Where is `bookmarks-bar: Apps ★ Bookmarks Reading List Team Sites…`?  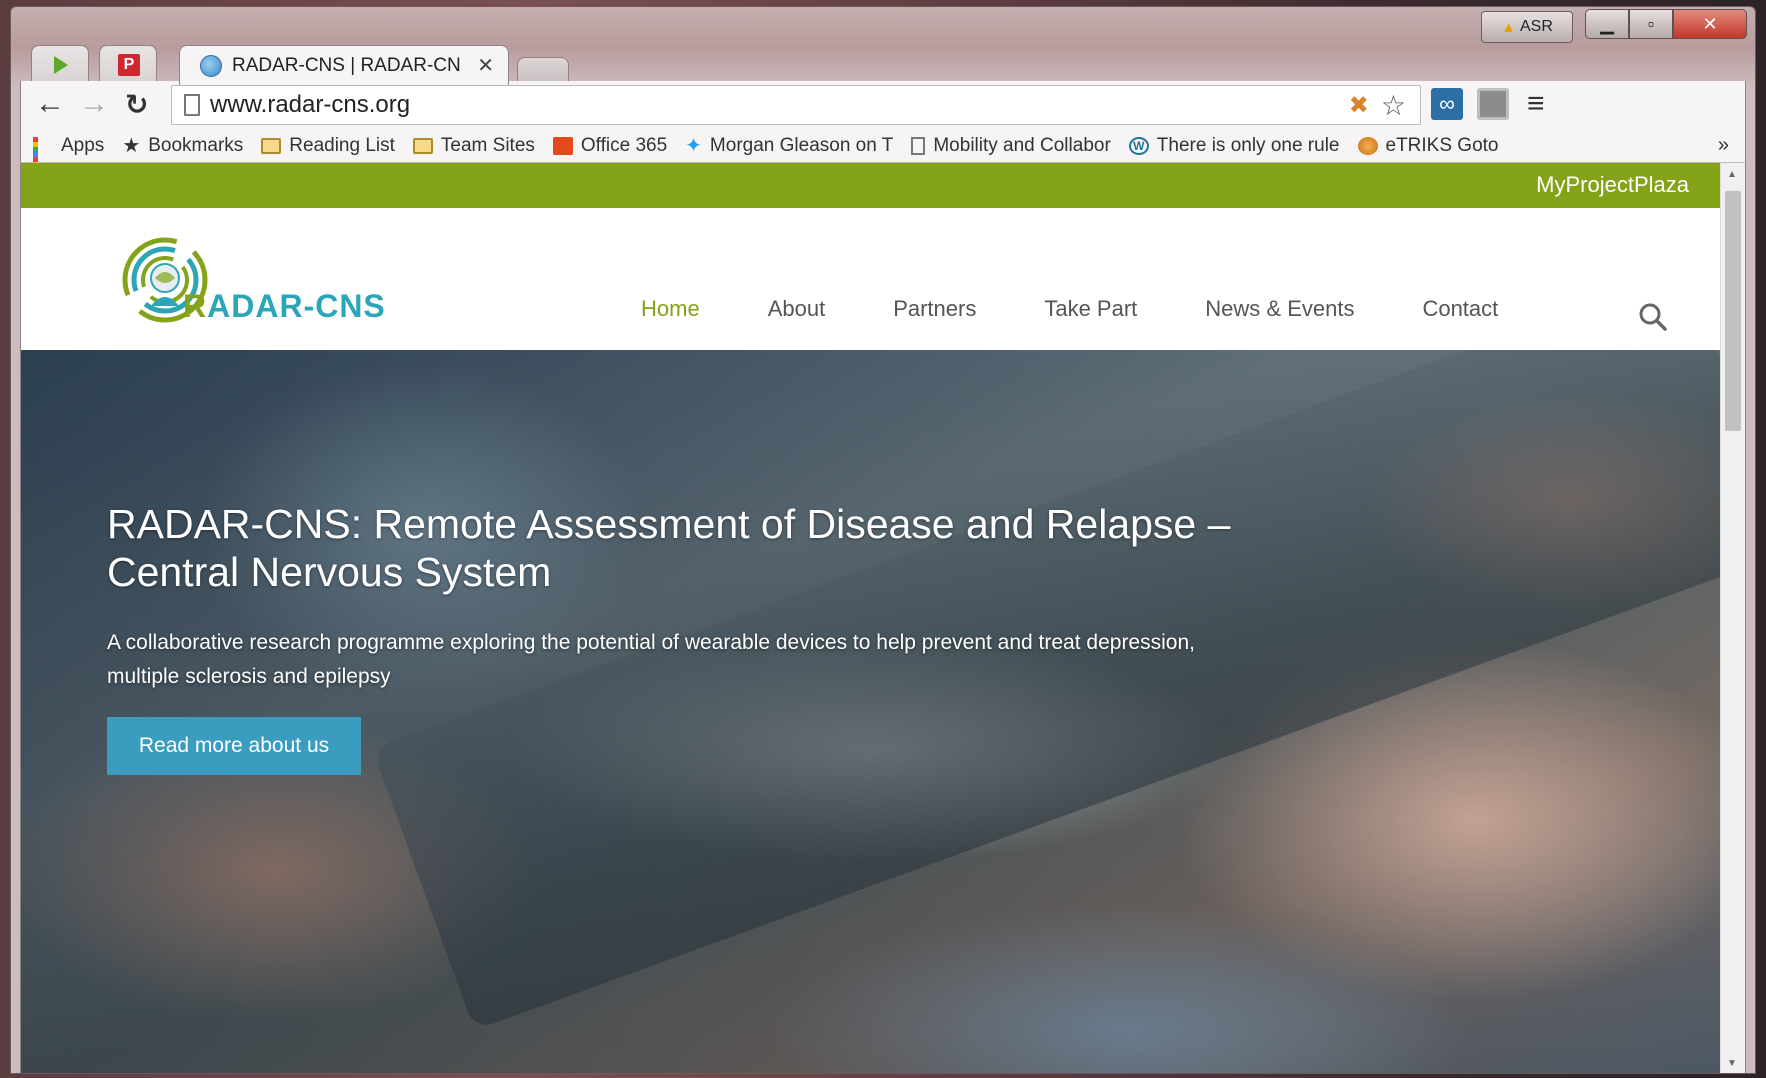
bookmarks-bar: Apps ★ Bookmarks Reading List Team Sites… is located at coordinates (883, 155).